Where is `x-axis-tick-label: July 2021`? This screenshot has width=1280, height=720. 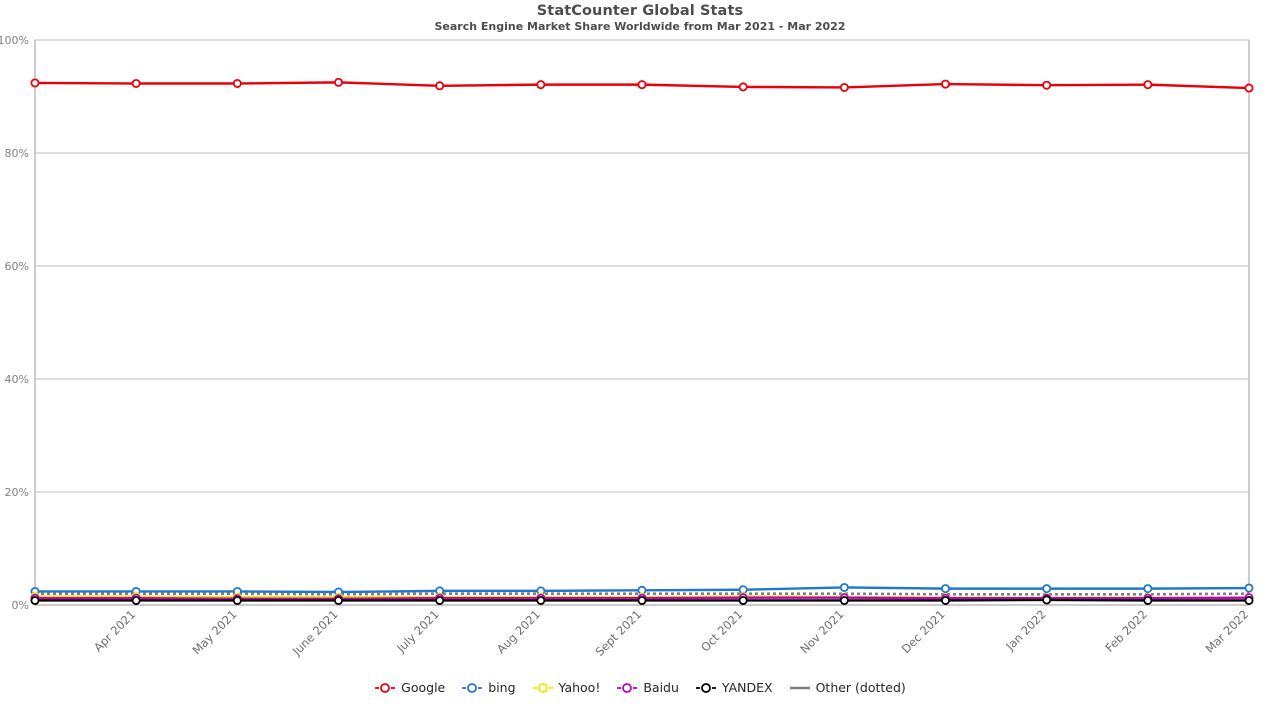
x-axis-tick-label: July 2021 is located at coordinates (417, 631).